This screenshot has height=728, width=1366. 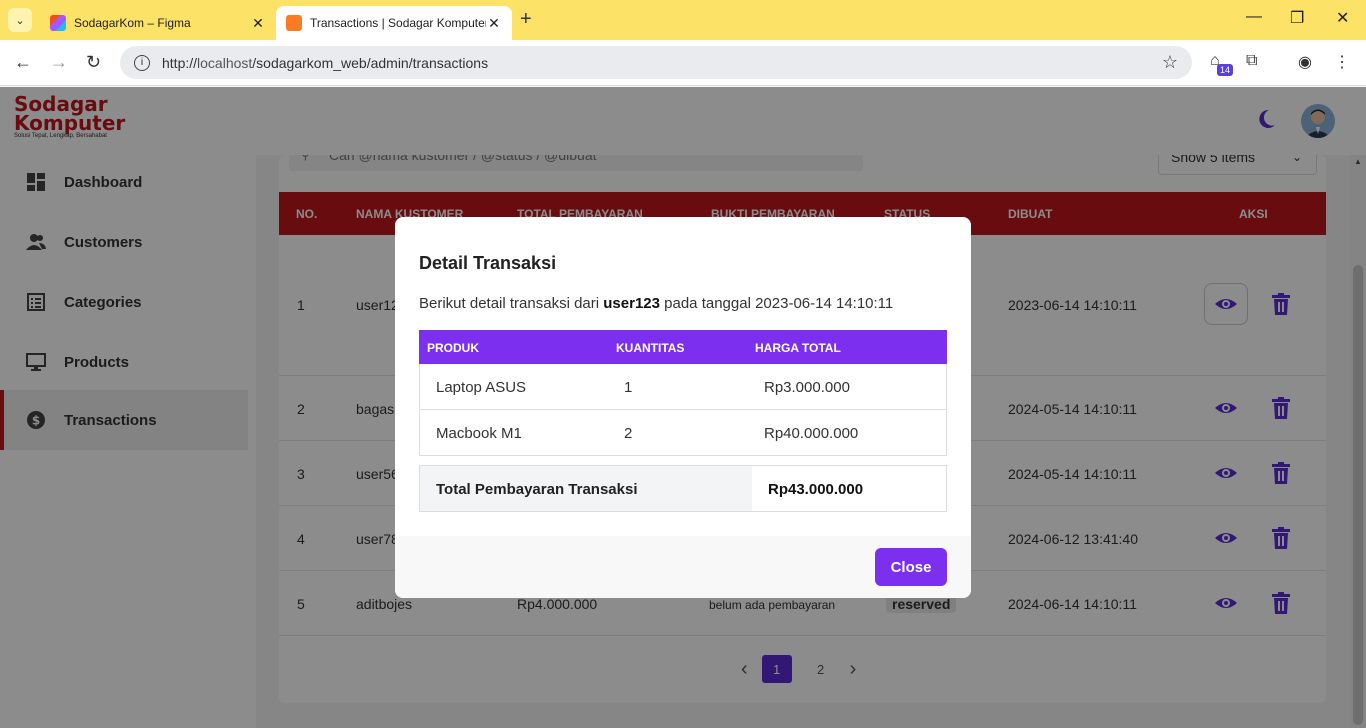 I want to click on detail-row: Macbook M1 2 Rp40.000.000, so click(x=683, y=433).